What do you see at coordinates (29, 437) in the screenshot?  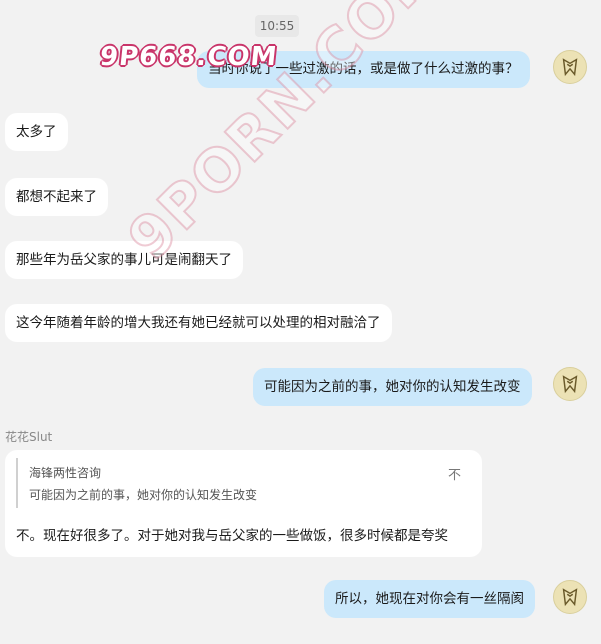 I see `sender-name: 花花Slut` at bounding box center [29, 437].